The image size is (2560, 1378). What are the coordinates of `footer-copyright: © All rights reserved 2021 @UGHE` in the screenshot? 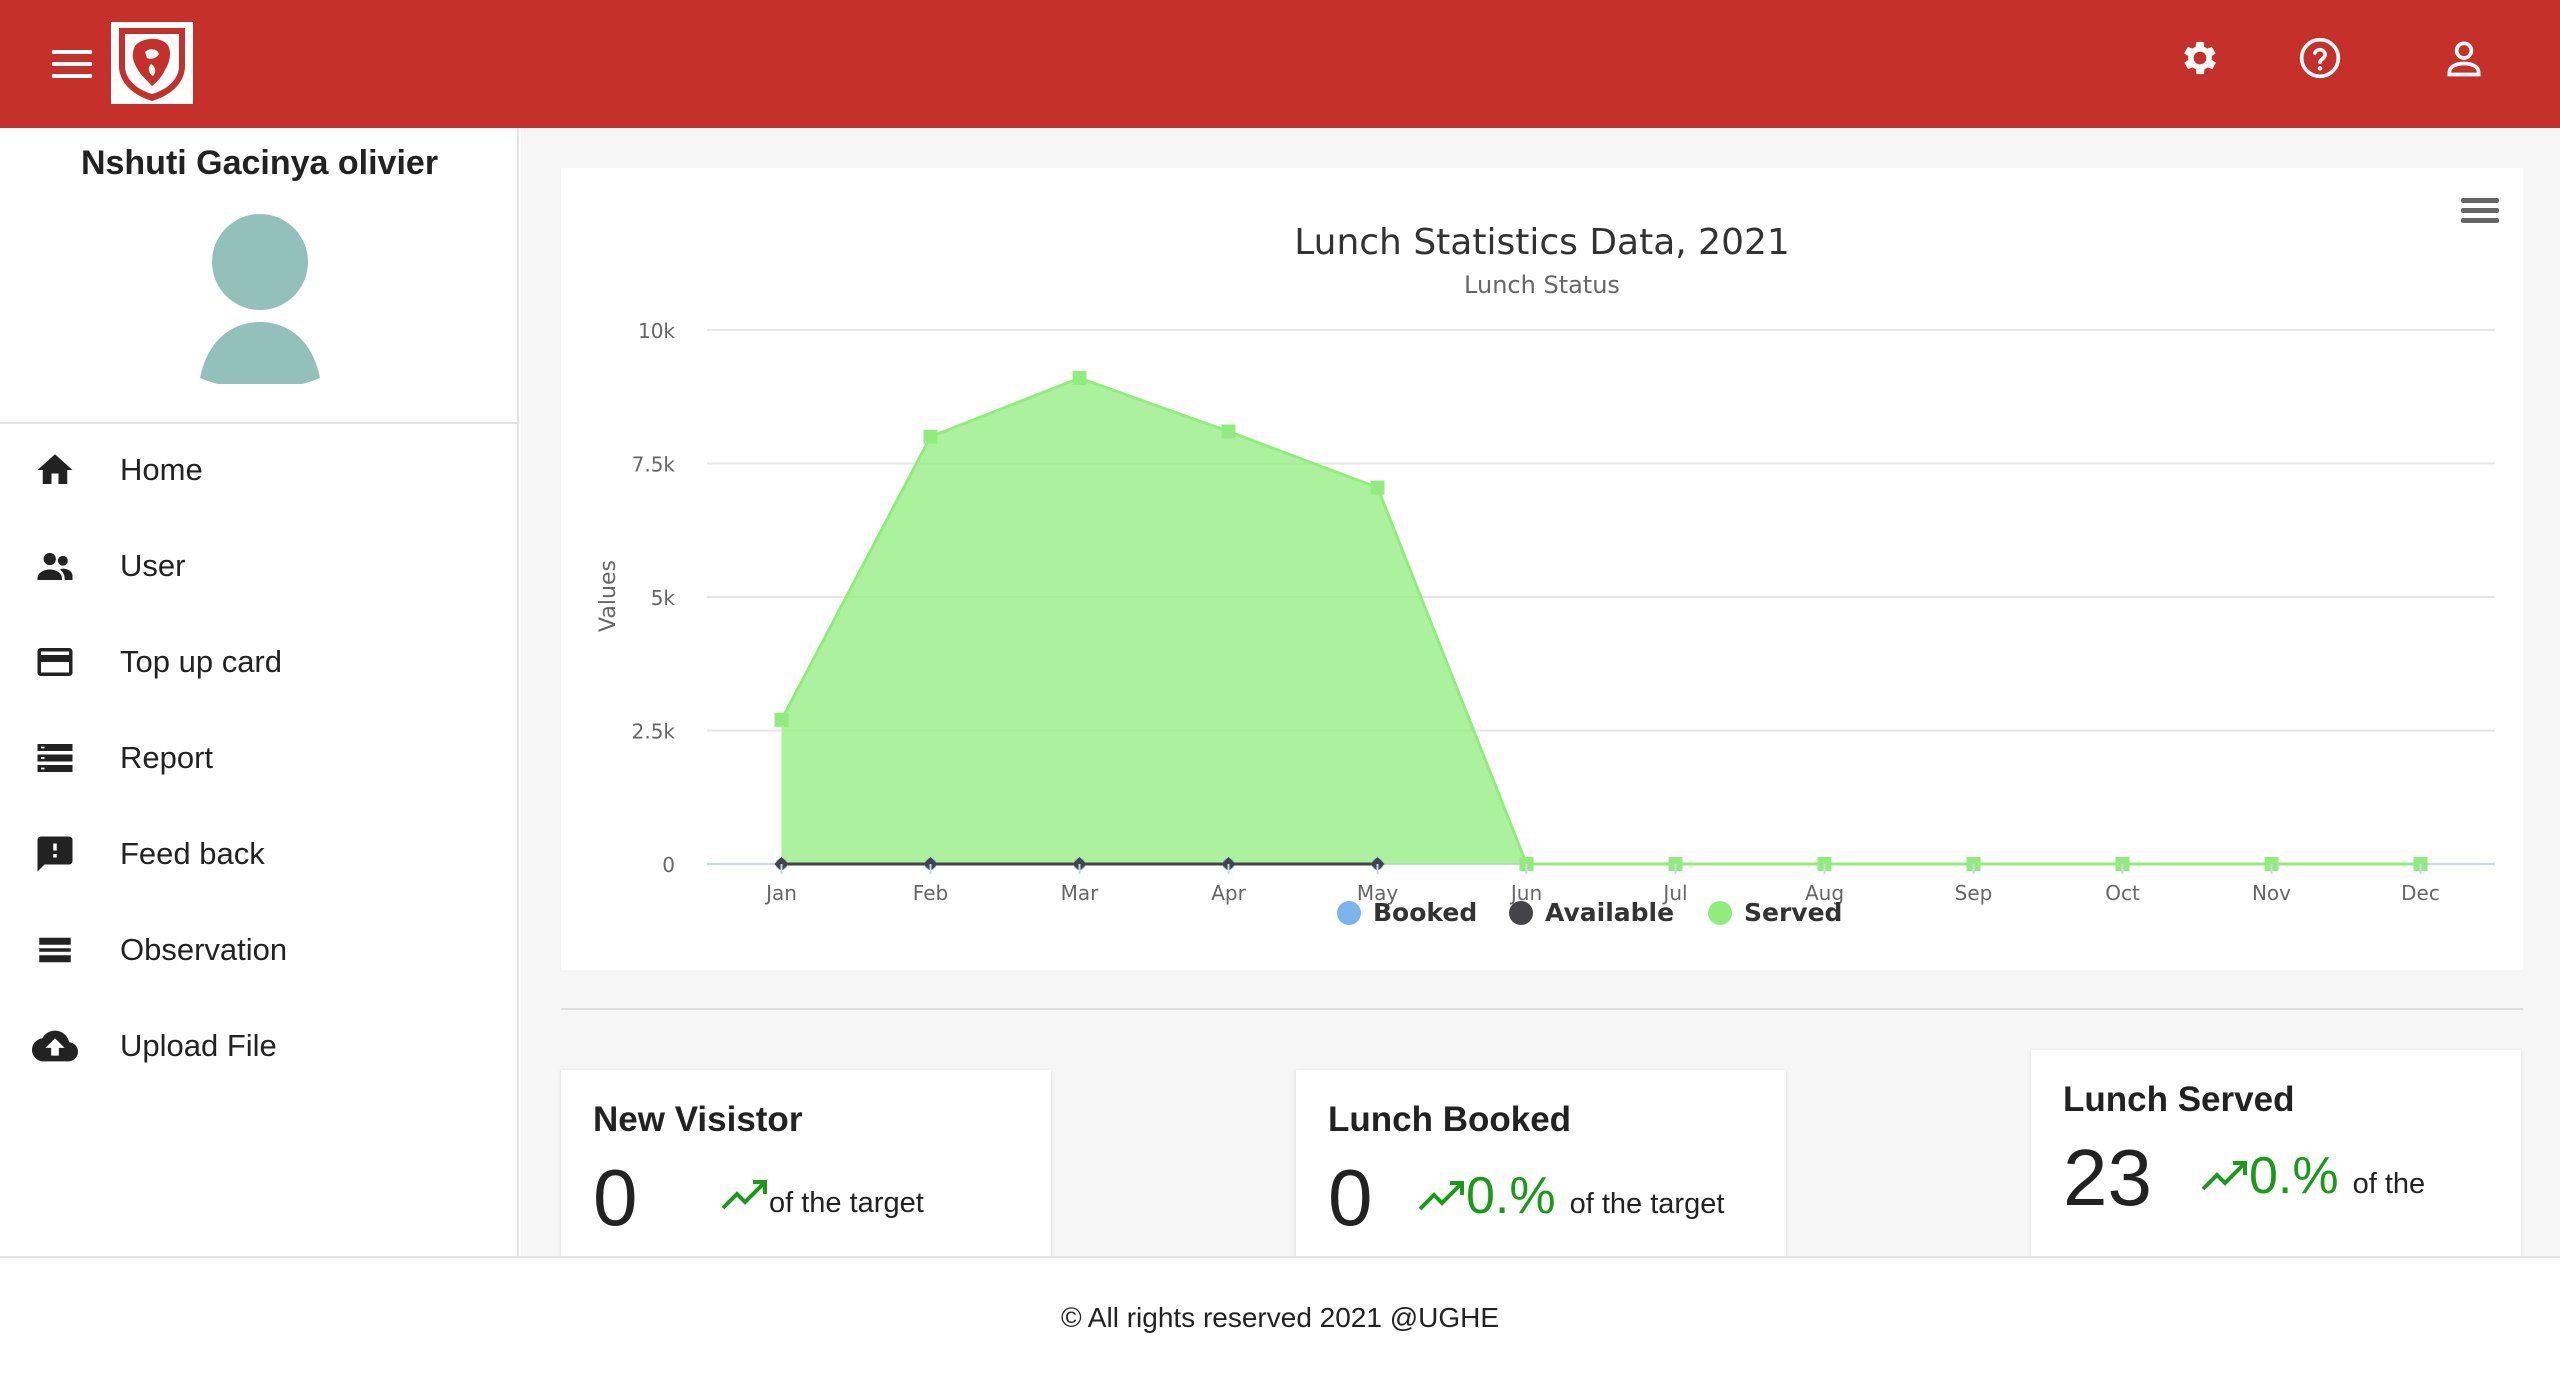 It's located at (1280, 1317).